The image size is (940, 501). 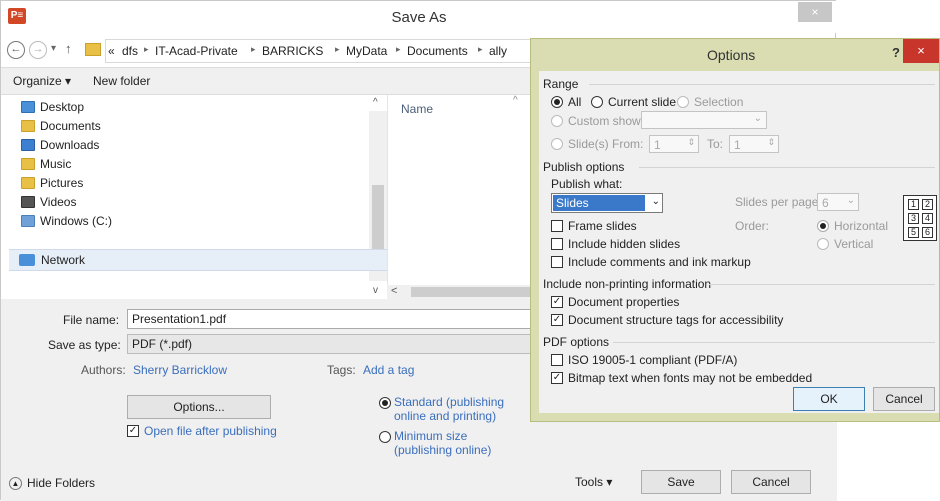 I want to click on organize-button: Organize ▾, so click(x=42, y=81).